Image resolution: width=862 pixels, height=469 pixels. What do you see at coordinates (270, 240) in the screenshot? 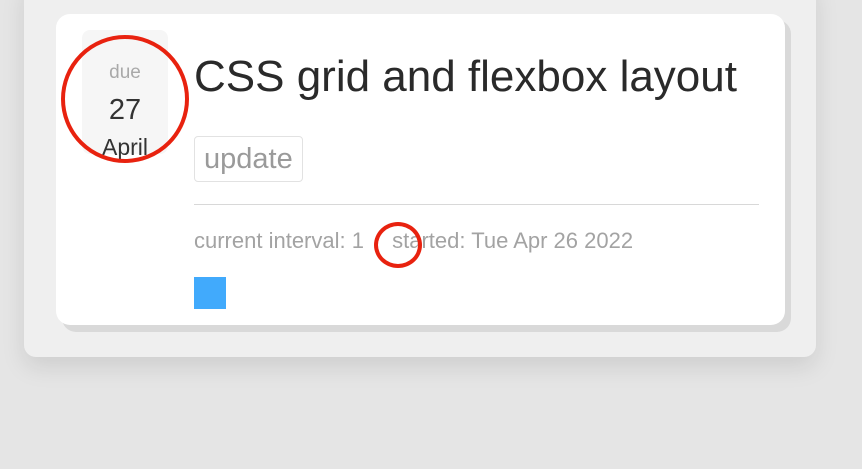
I see `interval-label: current interval:` at bounding box center [270, 240].